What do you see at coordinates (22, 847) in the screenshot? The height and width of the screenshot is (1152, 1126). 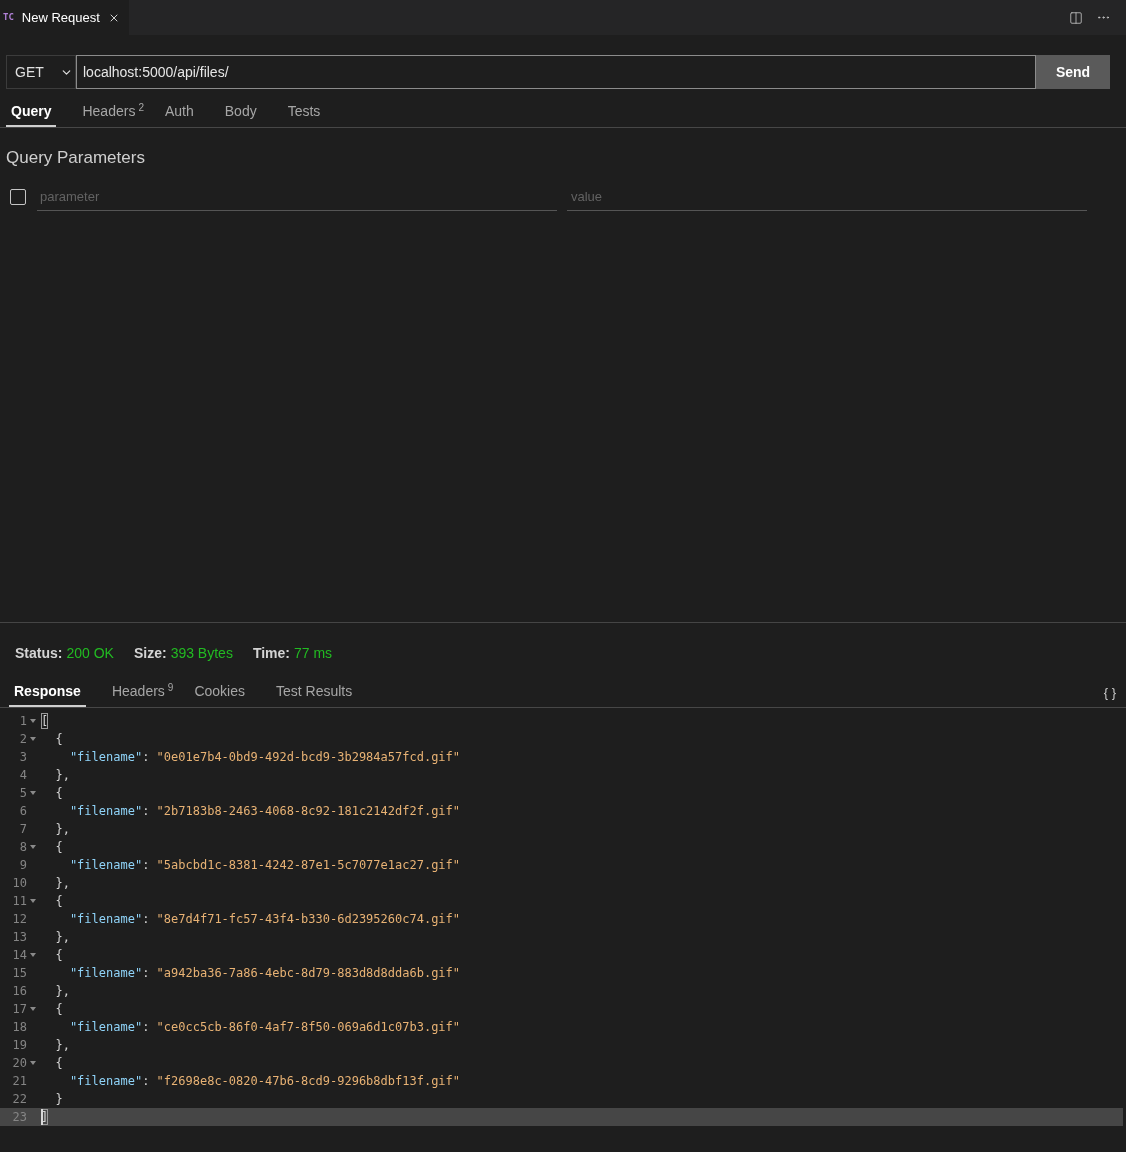 I see `line-number: 8` at bounding box center [22, 847].